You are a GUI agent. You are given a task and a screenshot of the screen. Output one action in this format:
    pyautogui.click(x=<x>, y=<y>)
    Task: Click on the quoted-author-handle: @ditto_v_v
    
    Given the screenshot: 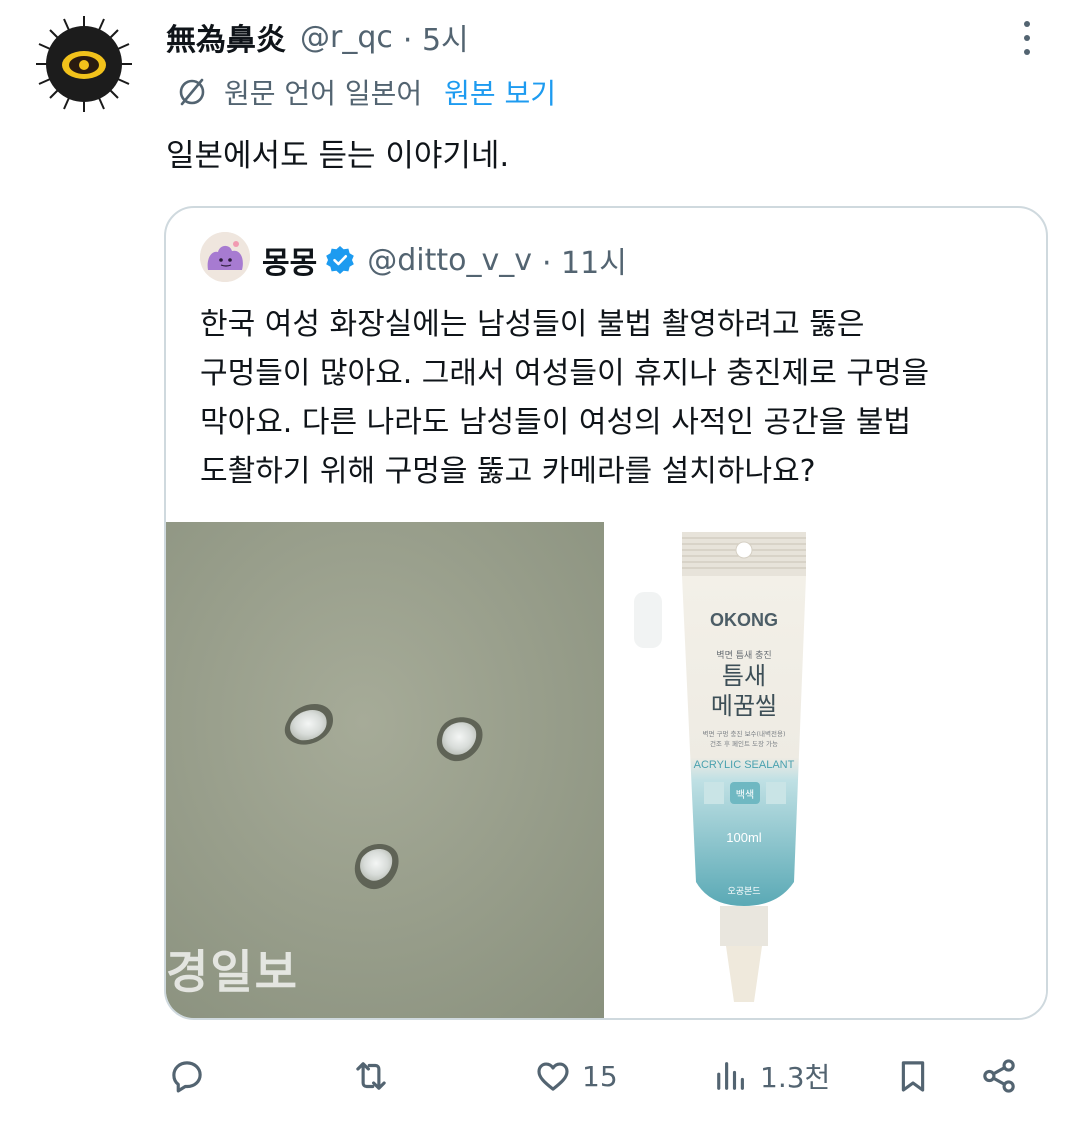 What is the action you would take?
    pyautogui.click(x=449, y=260)
    